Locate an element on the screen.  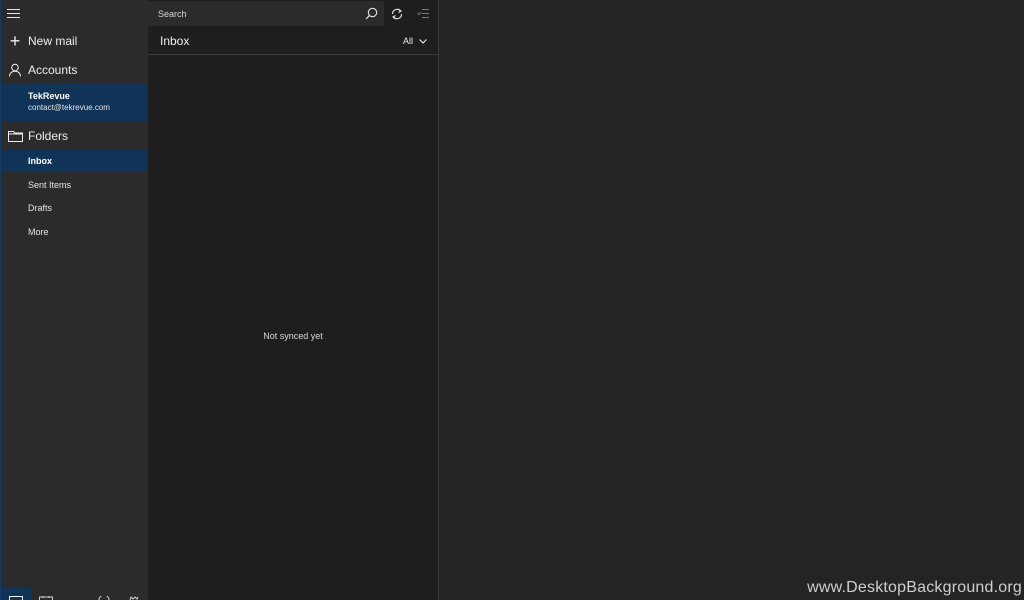
mail-switch-icon is located at coordinates (16, 594).